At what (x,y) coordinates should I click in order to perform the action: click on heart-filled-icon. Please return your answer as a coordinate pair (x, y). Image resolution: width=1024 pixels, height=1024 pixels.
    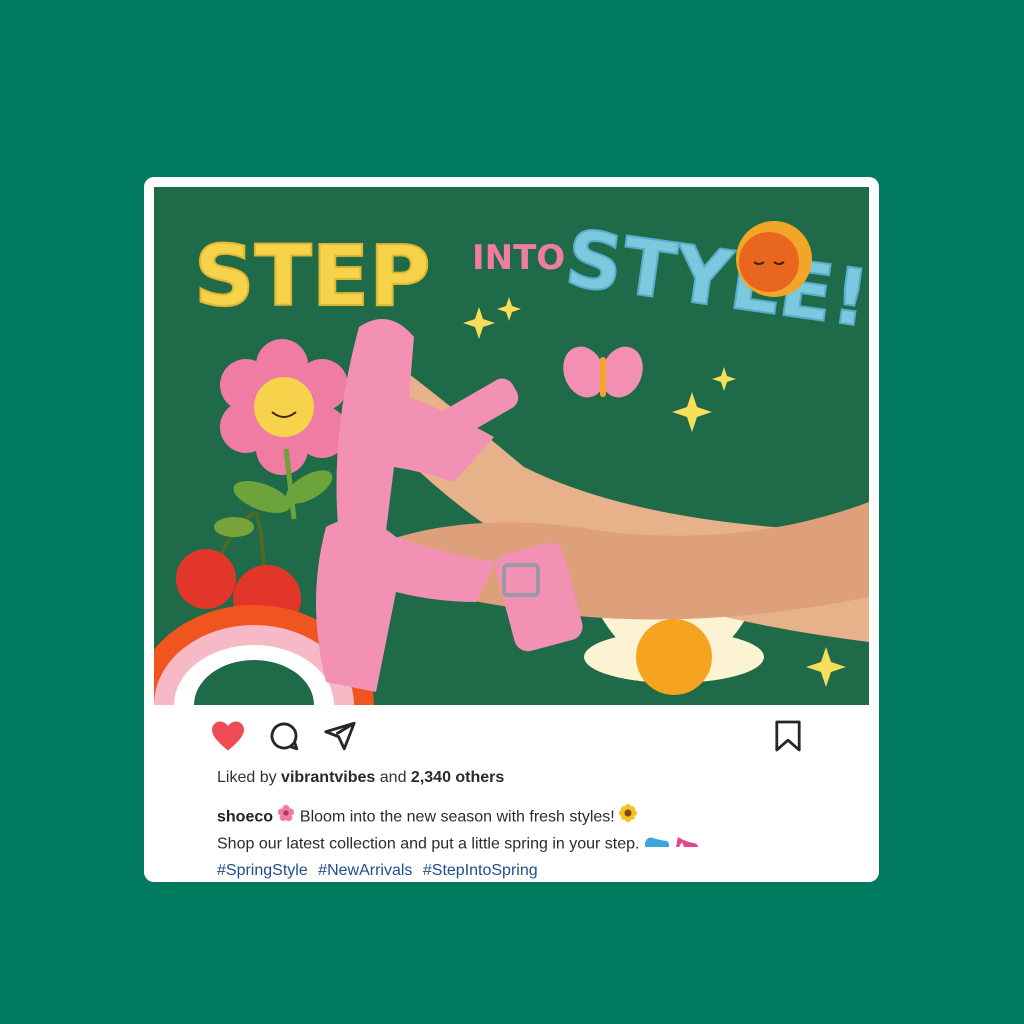
    Looking at the image, I should click on (228, 736).